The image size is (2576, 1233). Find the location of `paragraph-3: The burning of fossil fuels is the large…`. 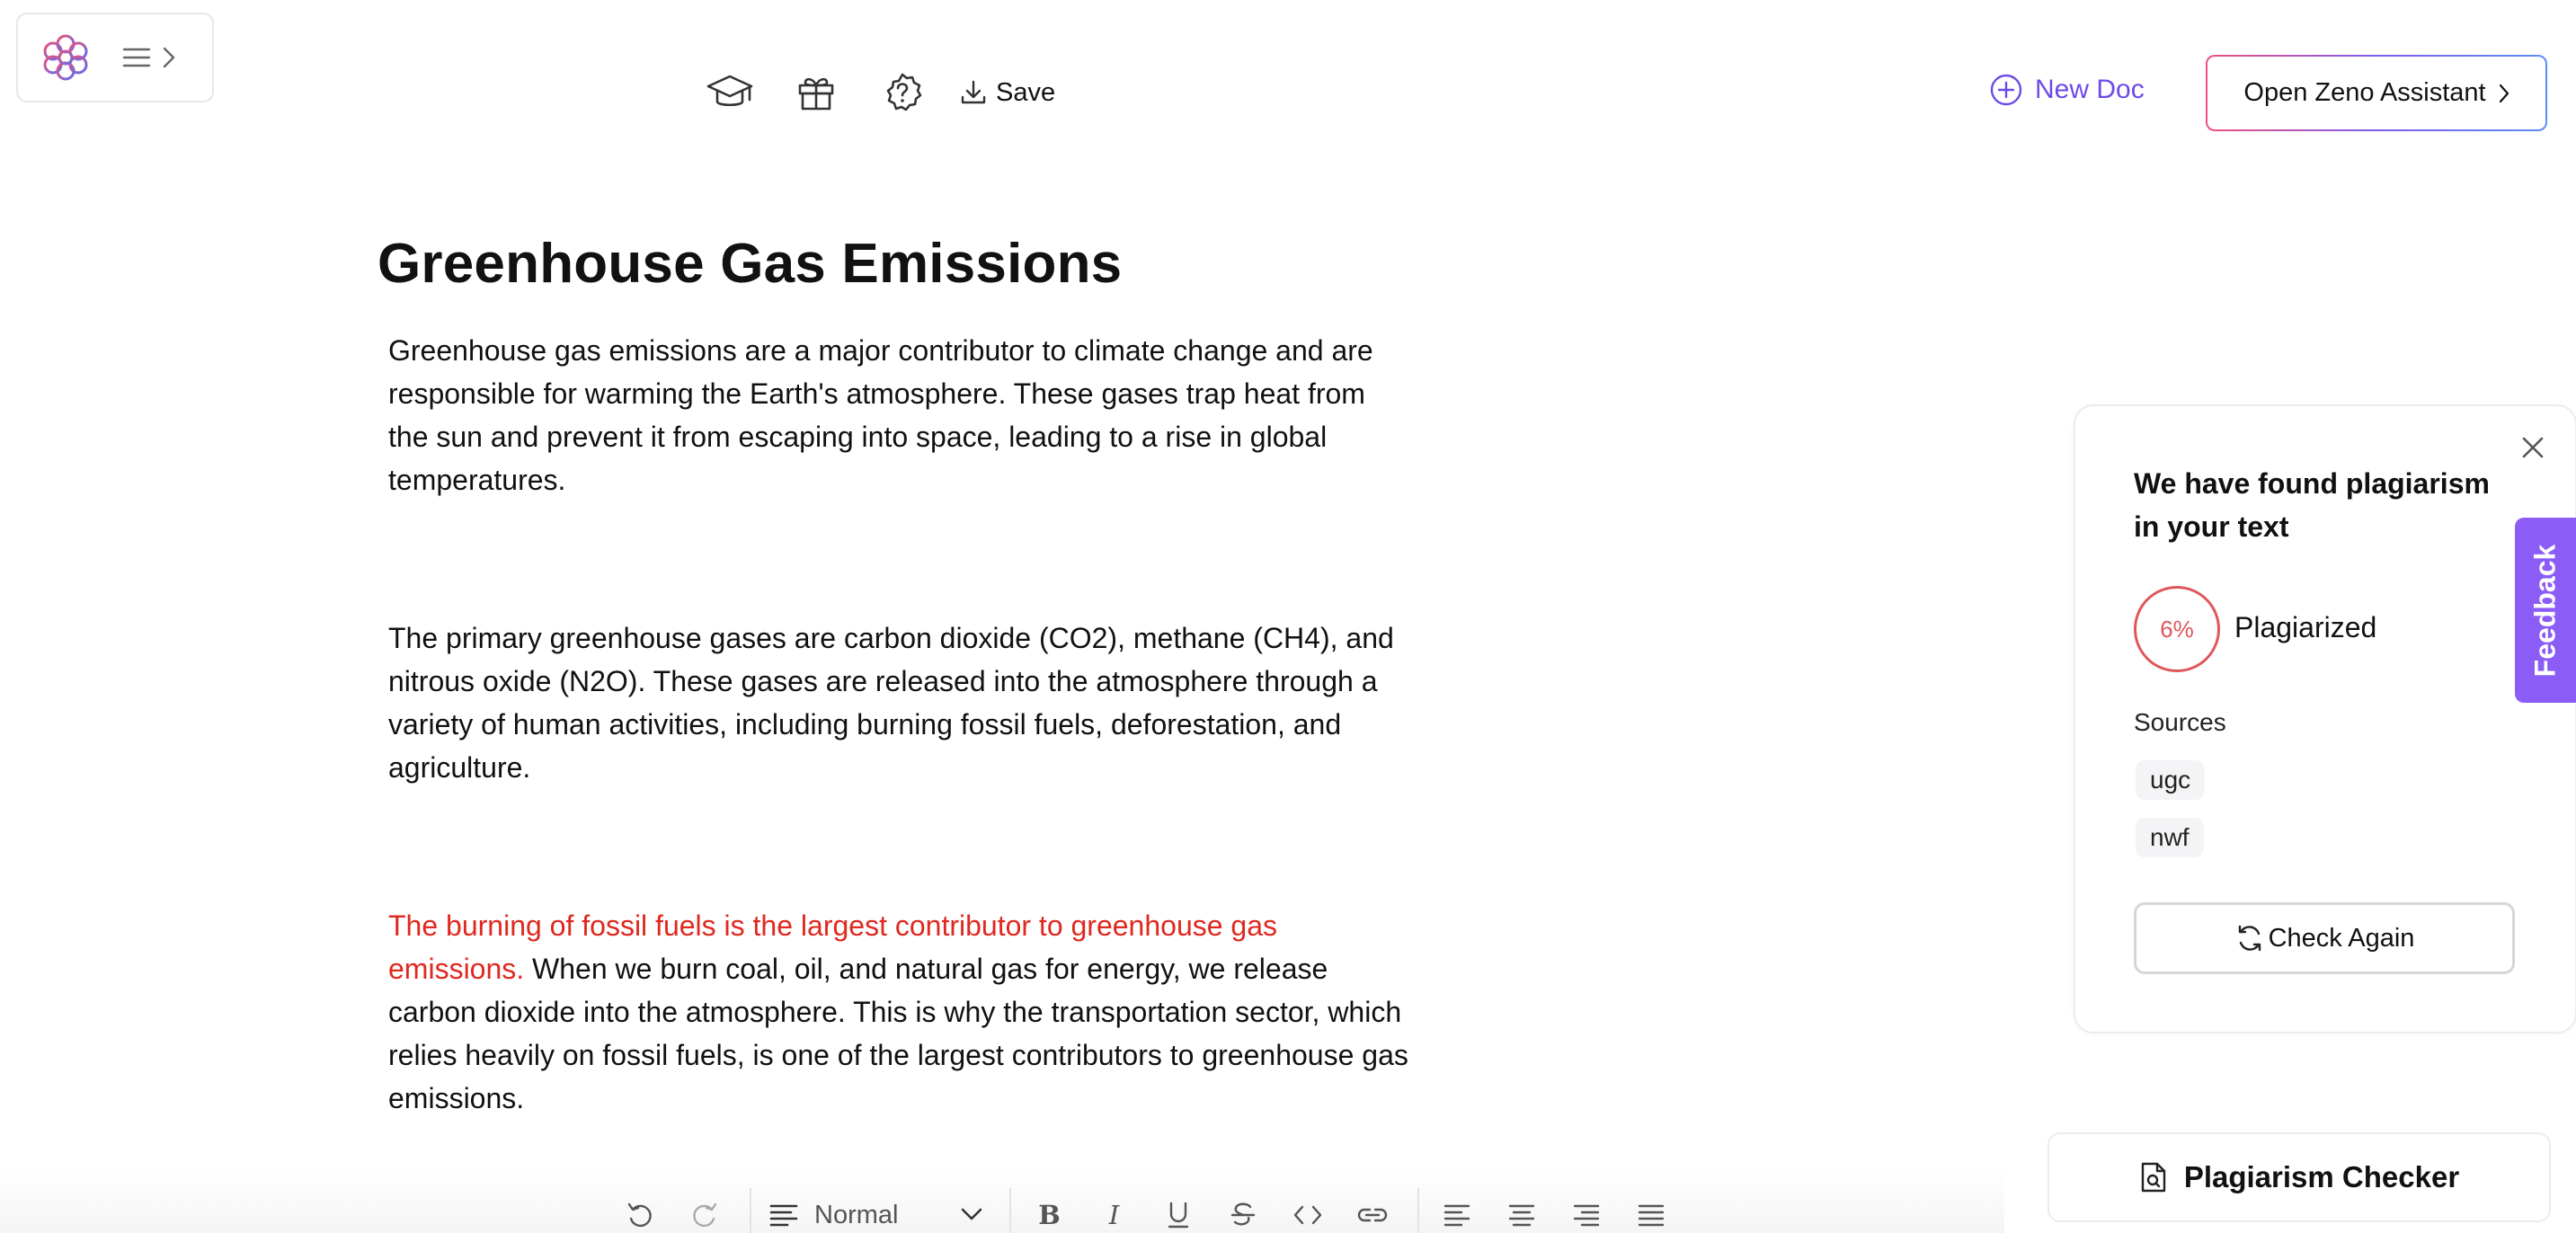

paragraph-3: The burning of fossil fuels is the large… is located at coordinates (900, 1012).